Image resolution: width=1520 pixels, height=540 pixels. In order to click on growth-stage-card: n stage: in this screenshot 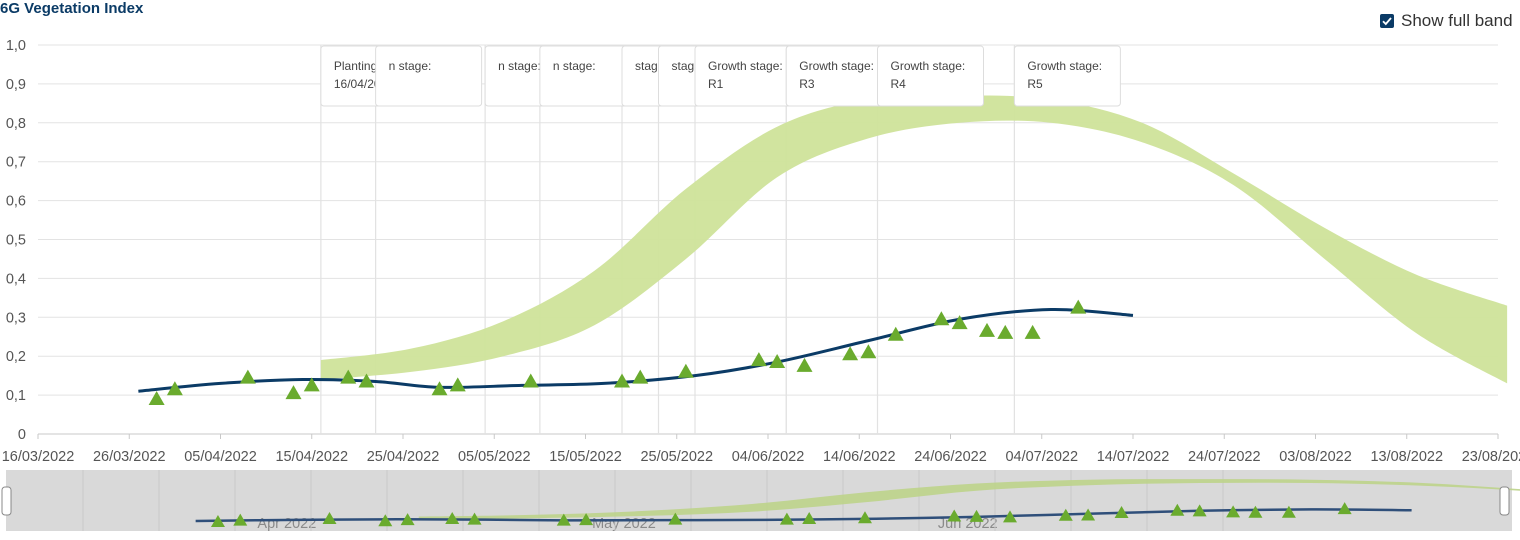, I will do `click(429, 76)`.